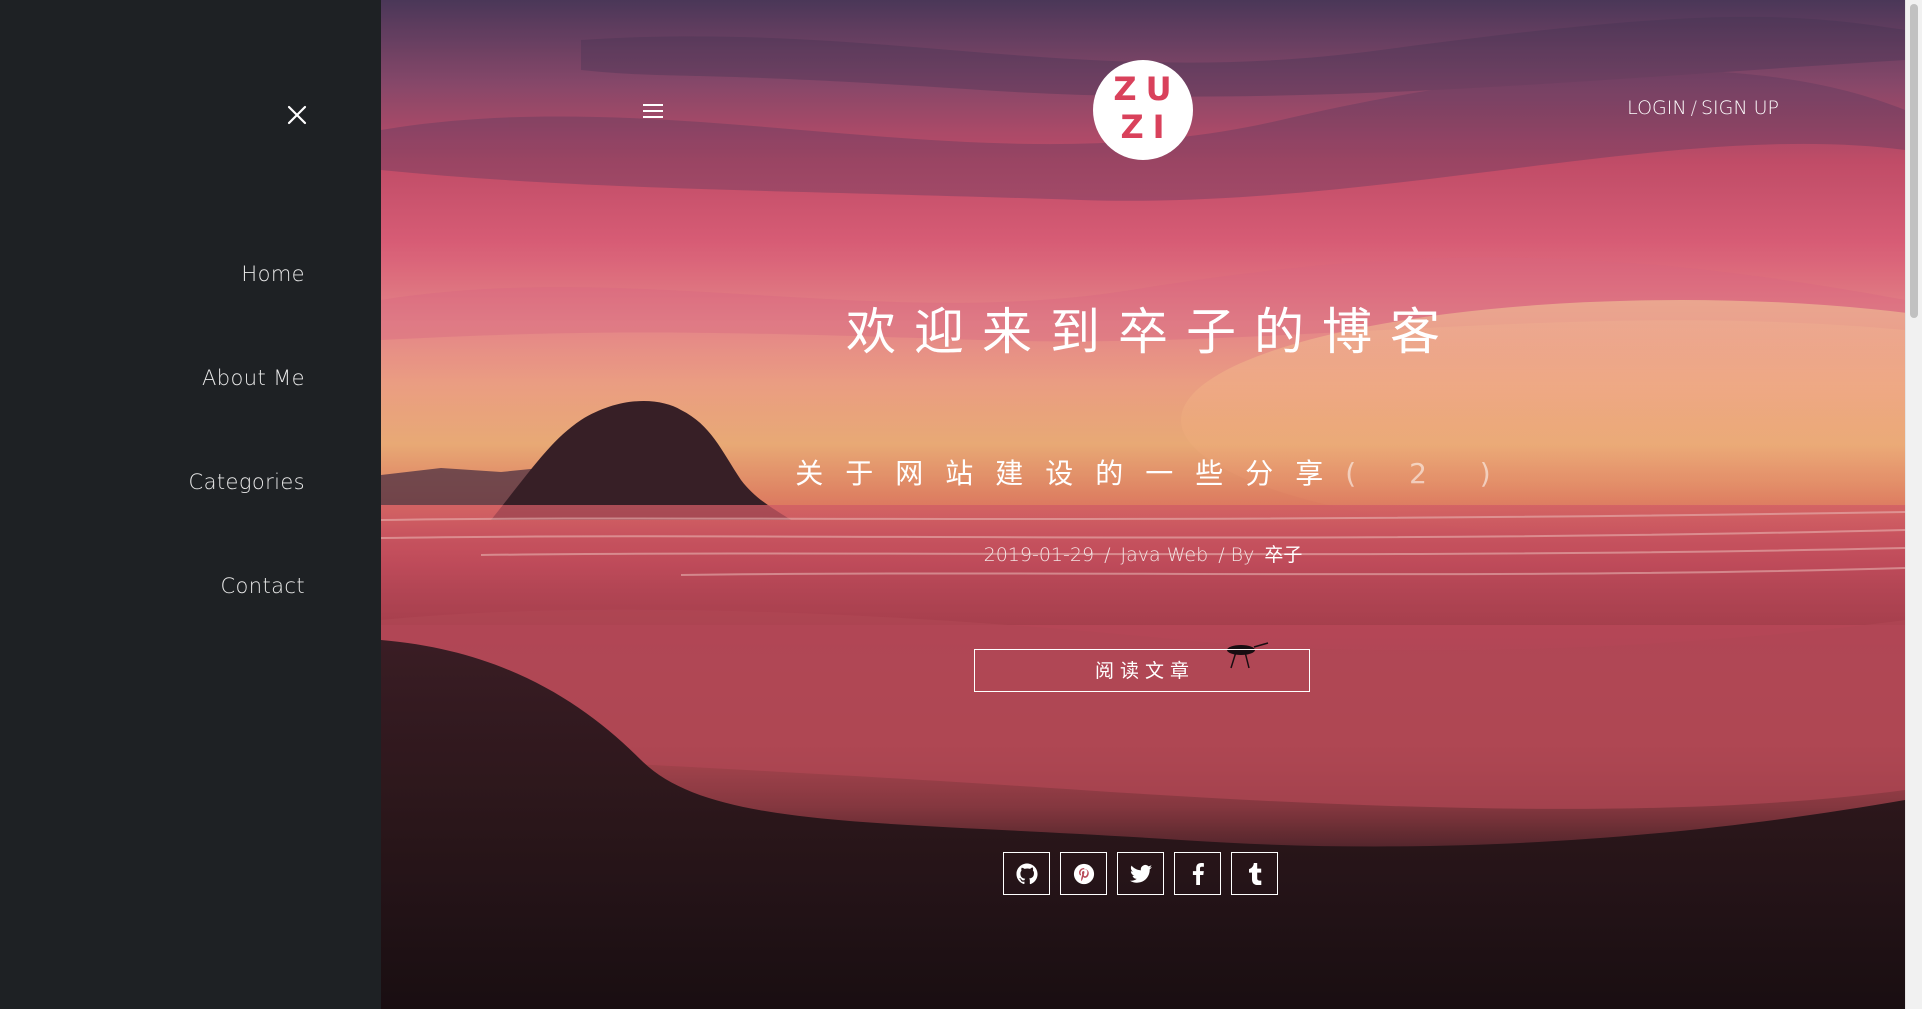  Describe the element at coordinates (1039, 555) in the screenshot. I see `post-date: 2019-01-29` at that location.